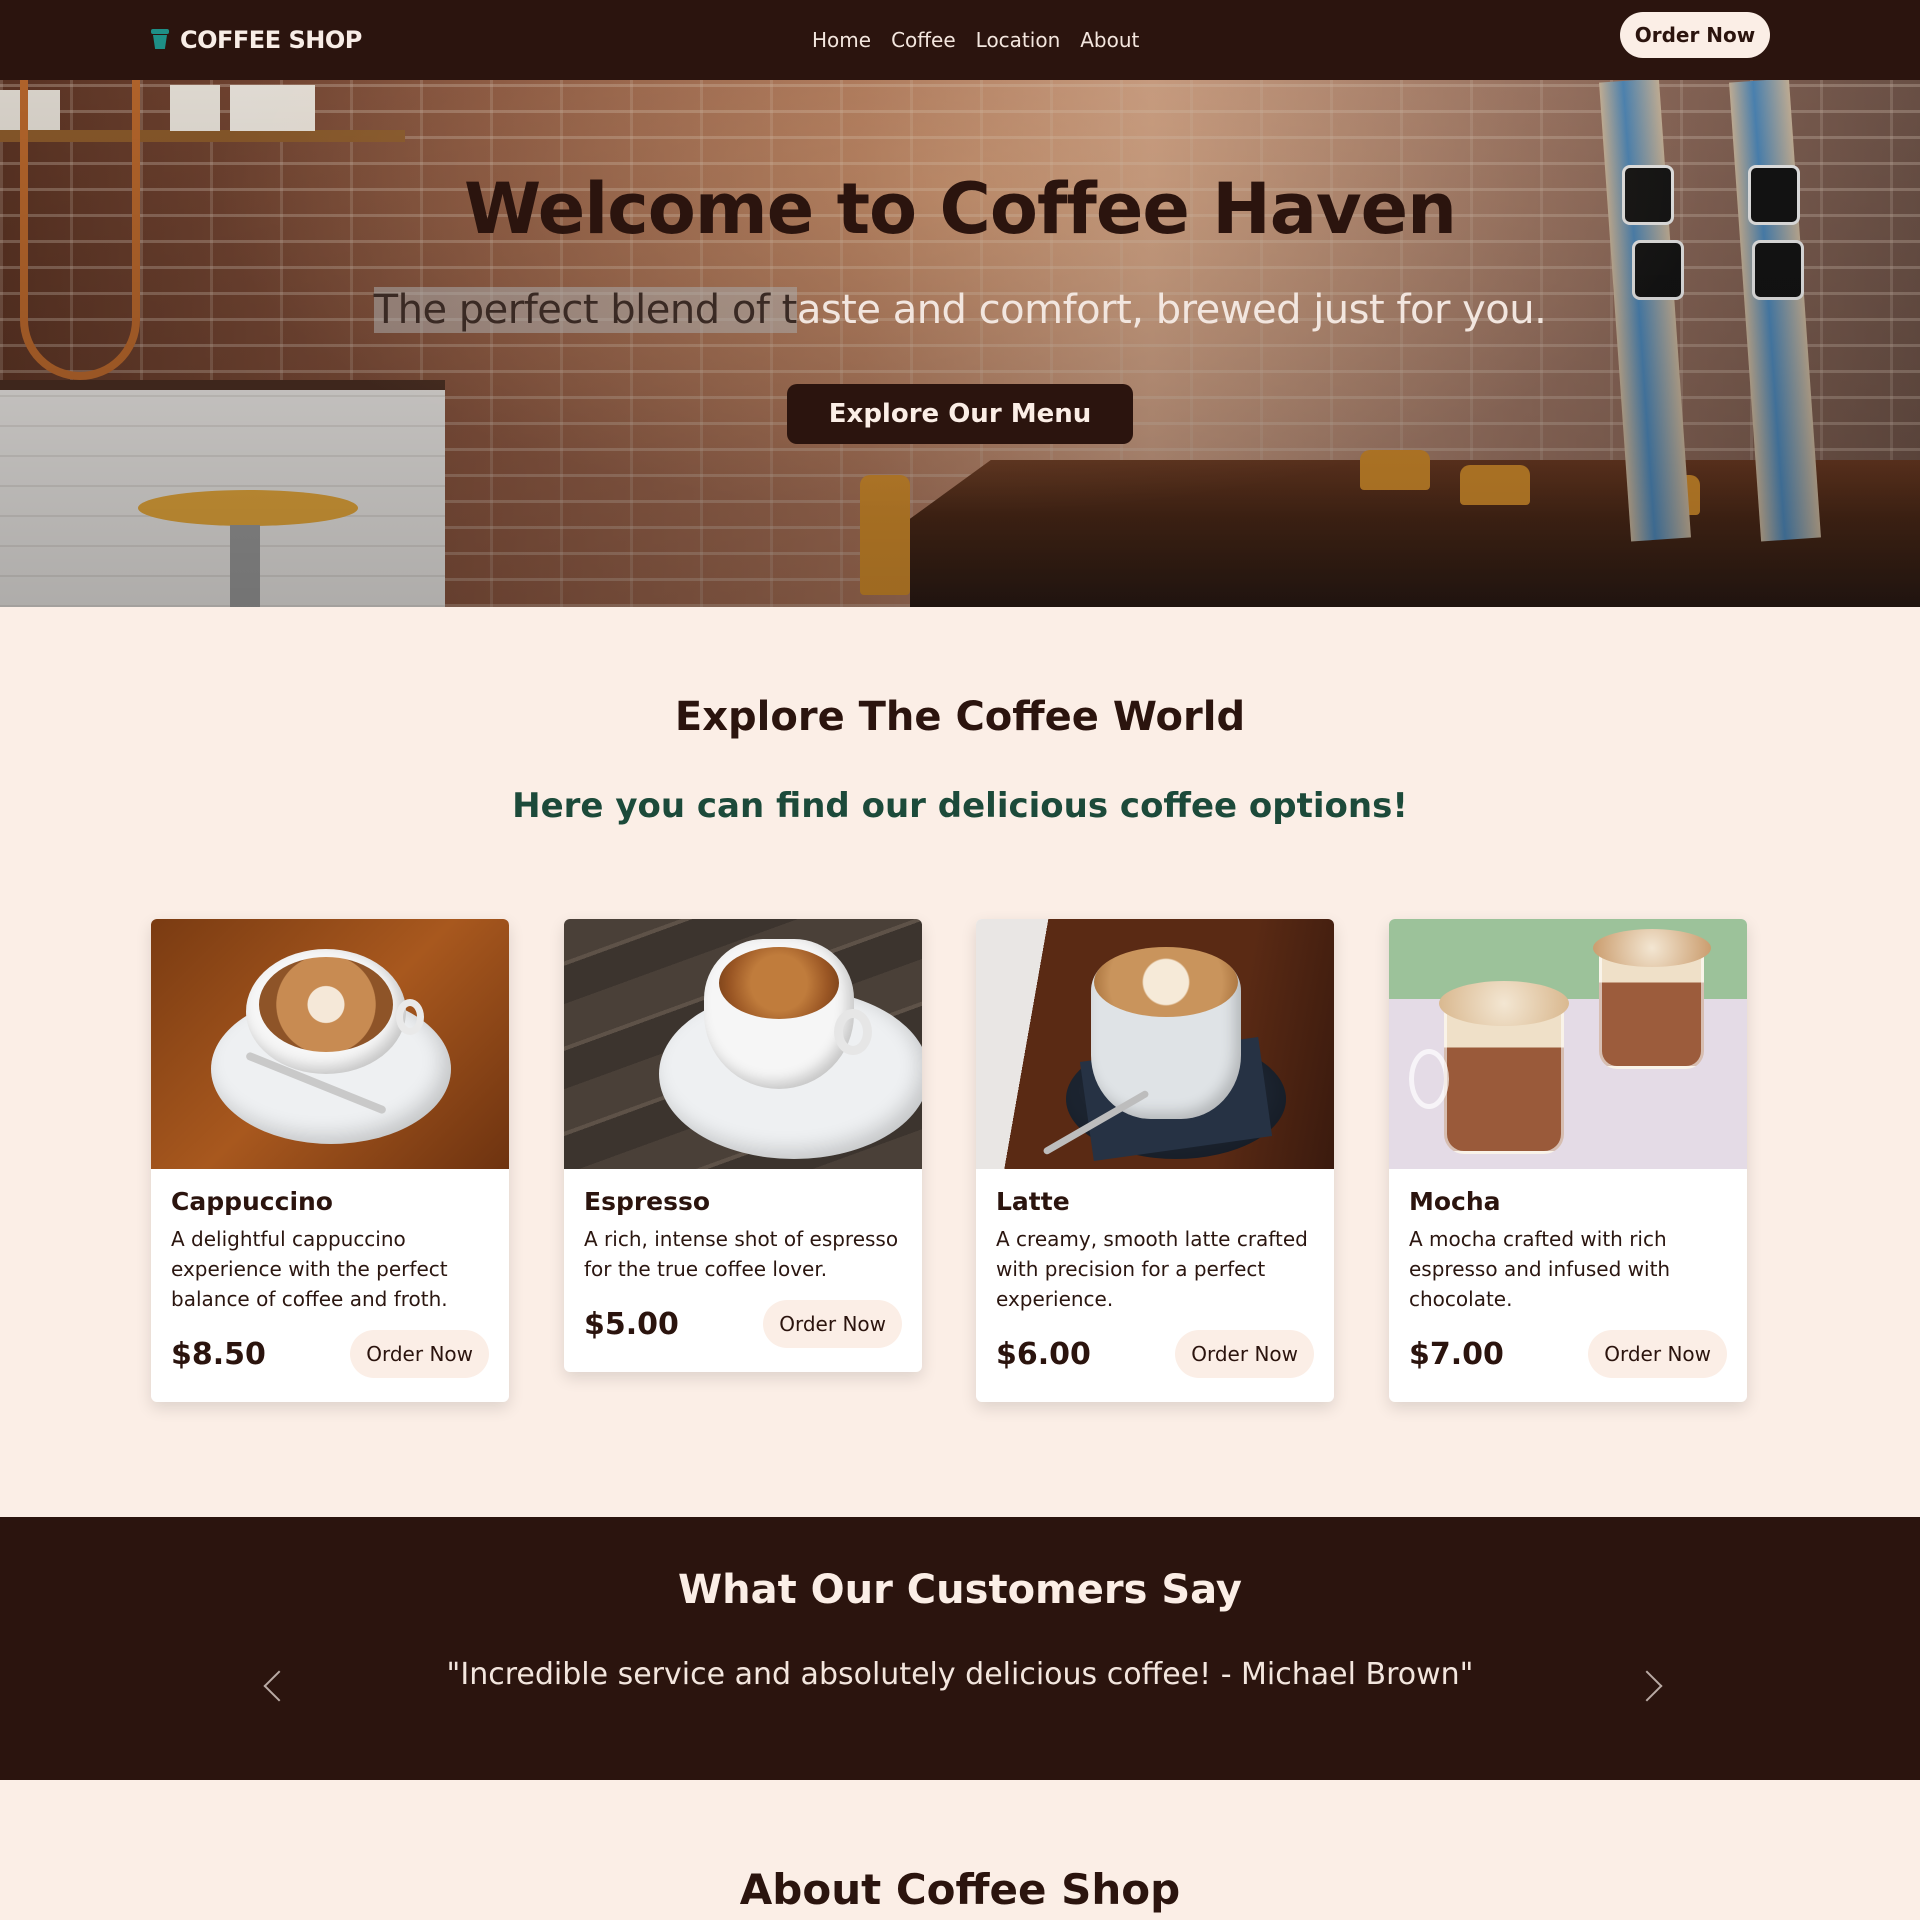  Describe the element at coordinates (1695, 35) in the screenshot. I see `nav-order-now-button: Order Now` at that location.